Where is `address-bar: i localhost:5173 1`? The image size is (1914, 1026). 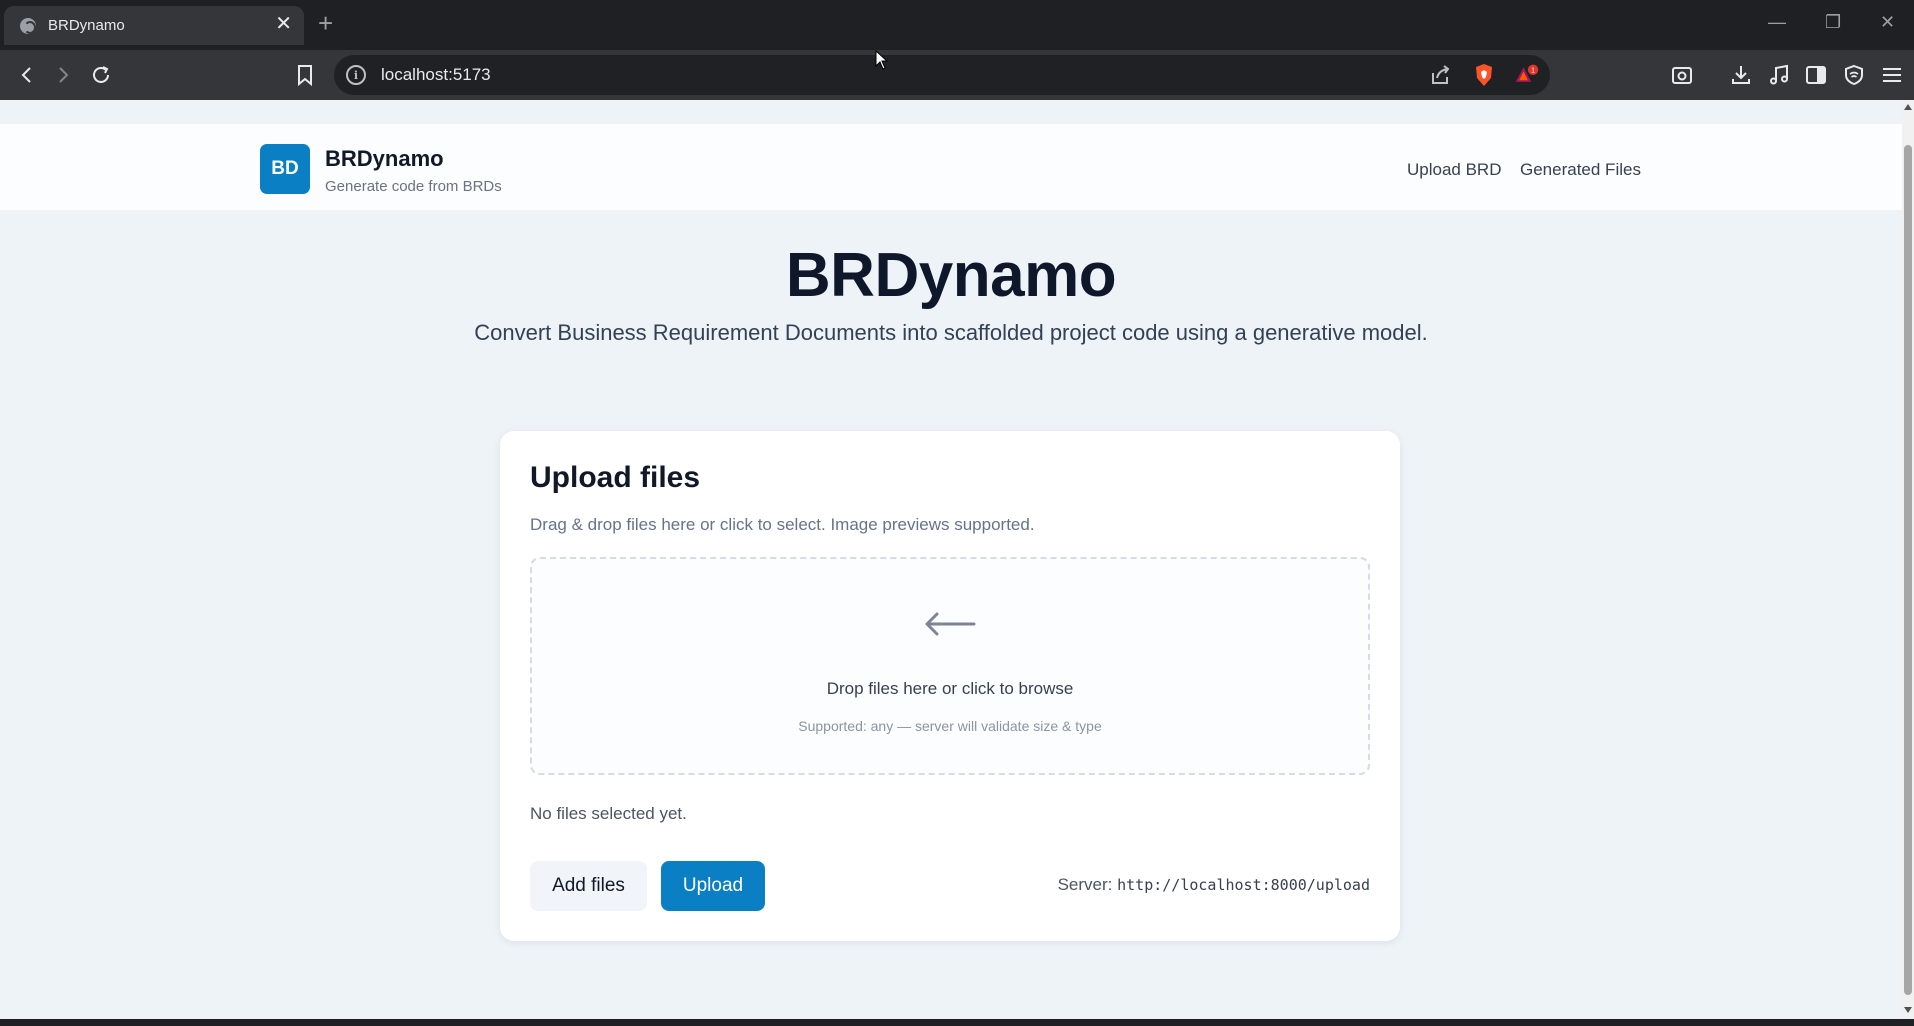 address-bar: i localhost:5173 1 is located at coordinates (942, 75).